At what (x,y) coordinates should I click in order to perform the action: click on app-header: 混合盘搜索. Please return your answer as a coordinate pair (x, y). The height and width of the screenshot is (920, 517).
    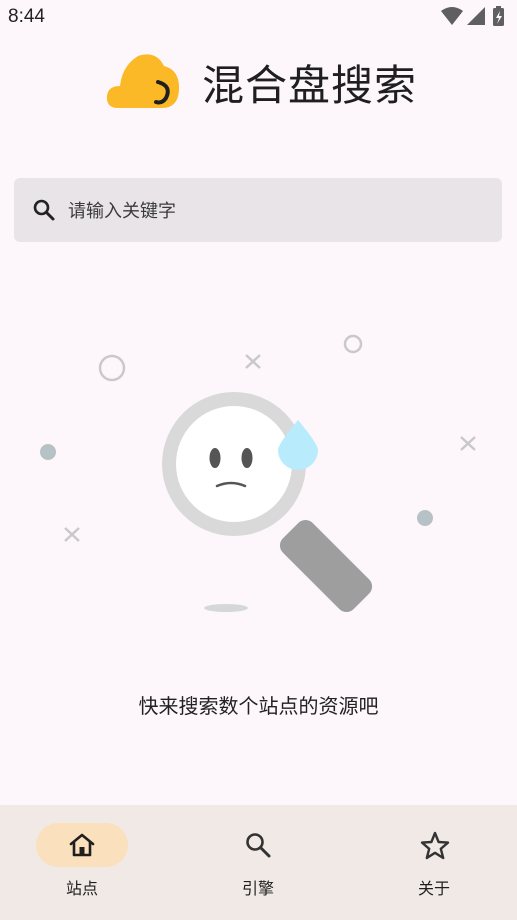
    Looking at the image, I should click on (258, 80).